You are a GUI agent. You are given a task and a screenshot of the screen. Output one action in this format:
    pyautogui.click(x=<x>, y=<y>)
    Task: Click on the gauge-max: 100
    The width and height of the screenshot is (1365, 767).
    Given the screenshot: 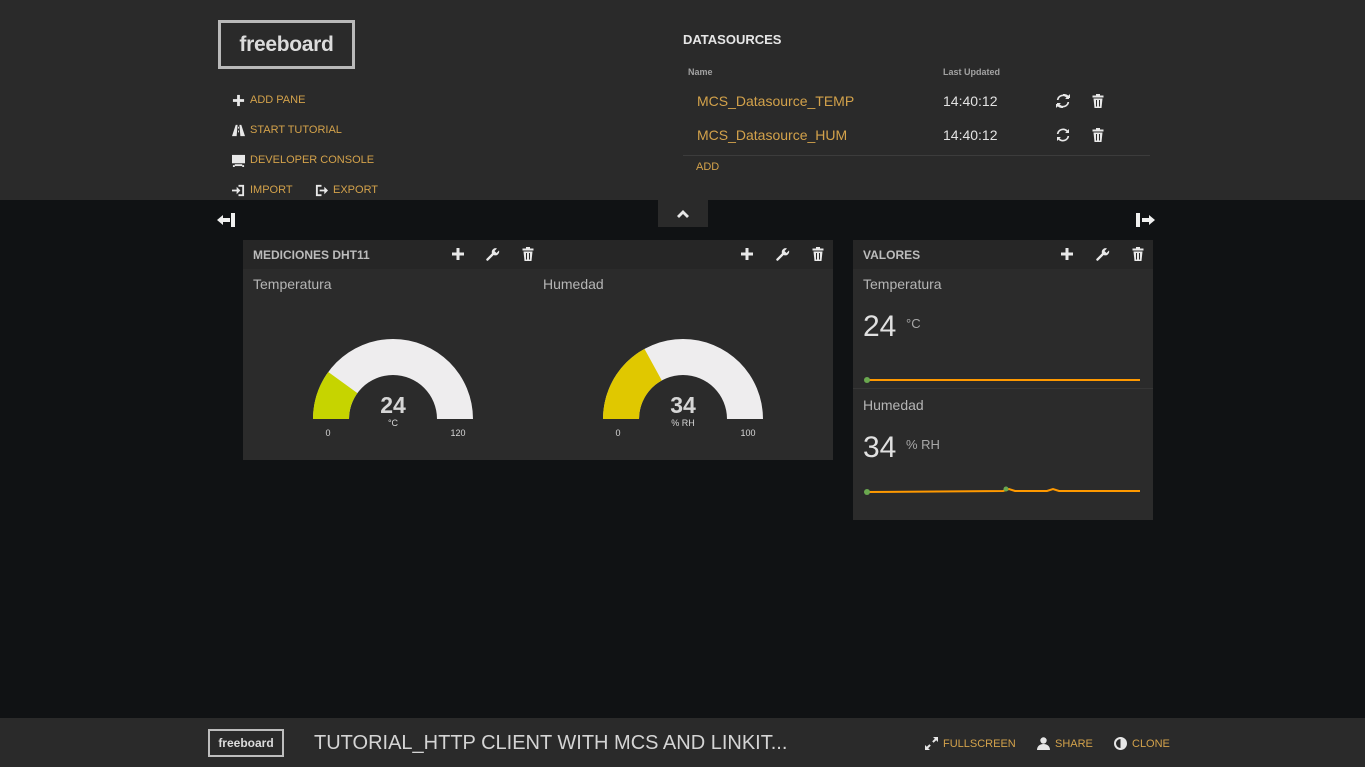 What is the action you would take?
    pyautogui.click(x=747, y=433)
    